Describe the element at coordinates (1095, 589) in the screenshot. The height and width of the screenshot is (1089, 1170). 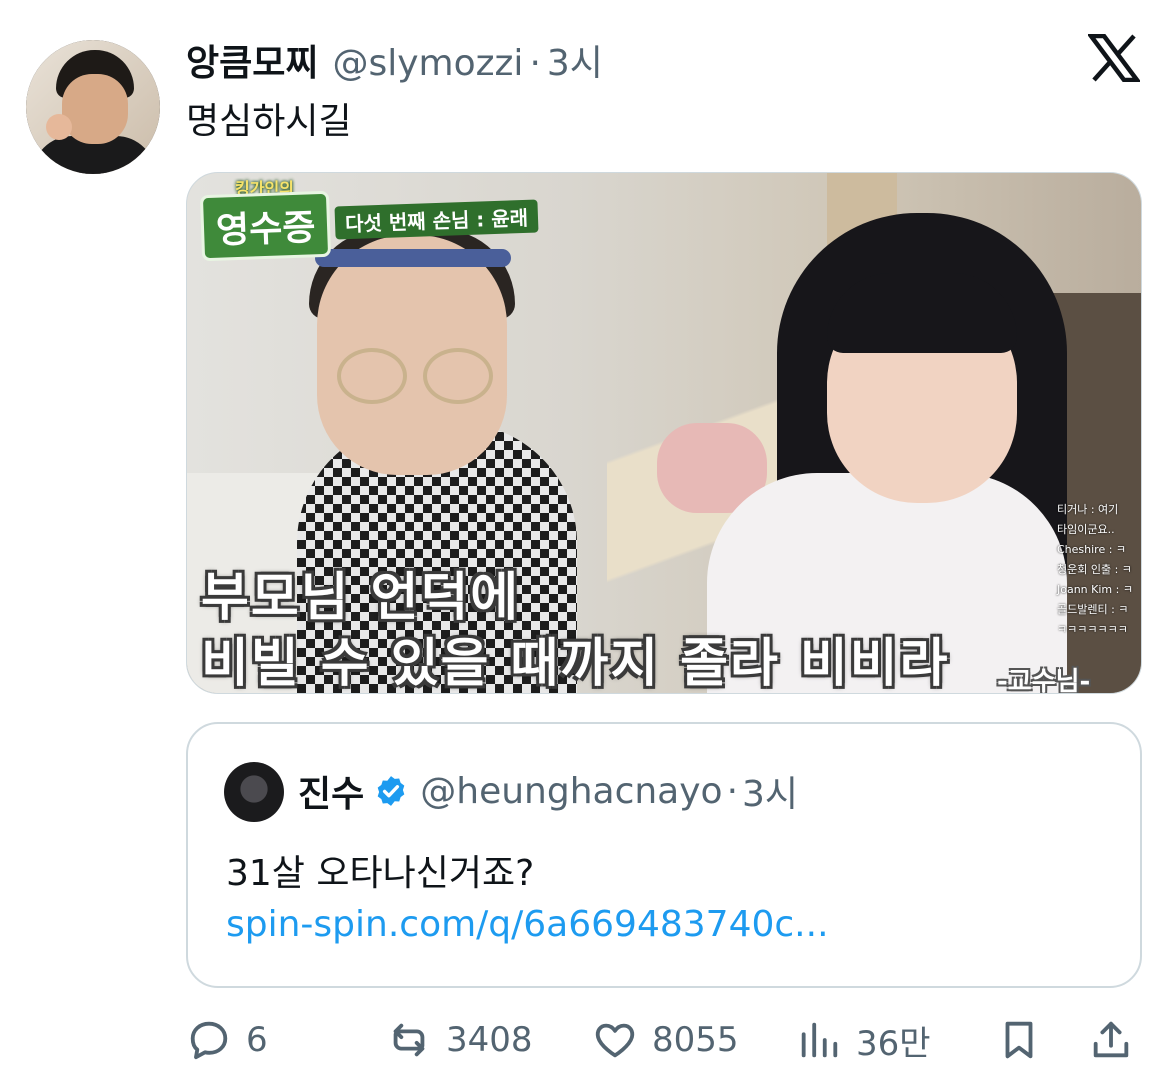
I see `chat-line: Joann Kim : ㅋ` at that location.